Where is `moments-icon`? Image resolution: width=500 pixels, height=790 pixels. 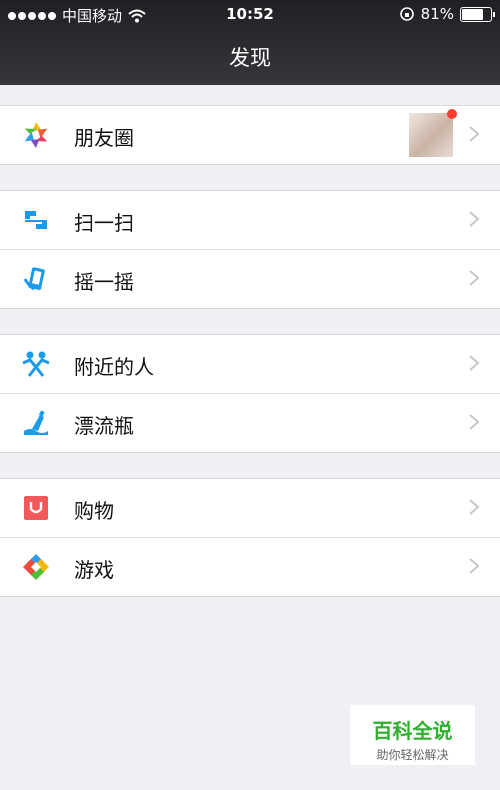 moments-icon is located at coordinates (36, 135).